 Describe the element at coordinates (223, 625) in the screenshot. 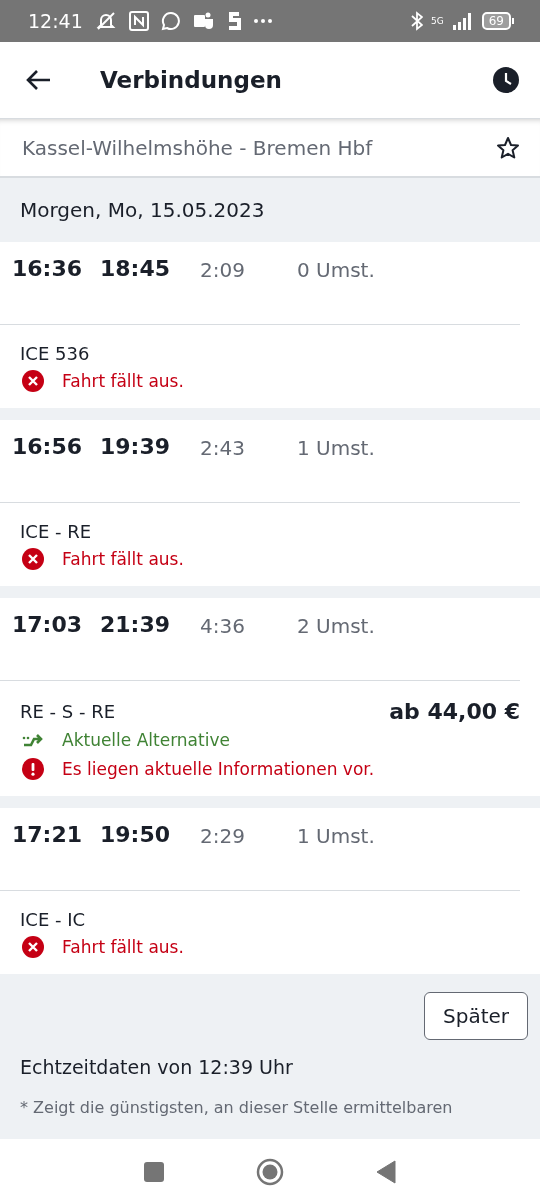

I see `travel-duration: 4:36` at that location.